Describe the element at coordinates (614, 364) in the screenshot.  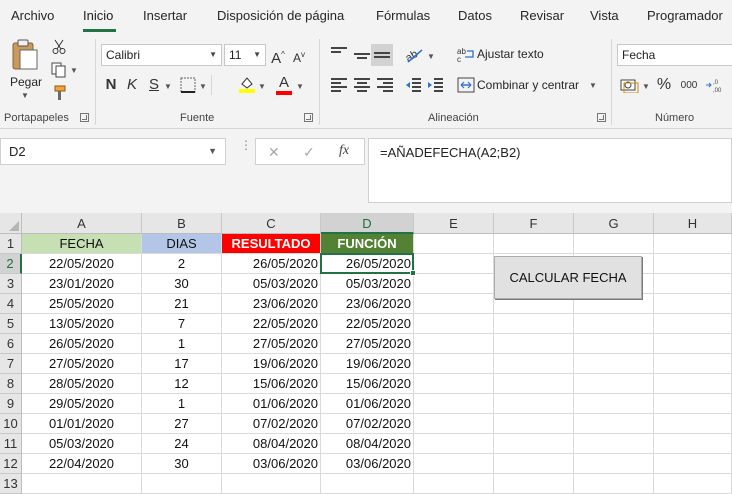
I see `cell-g7` at that location.